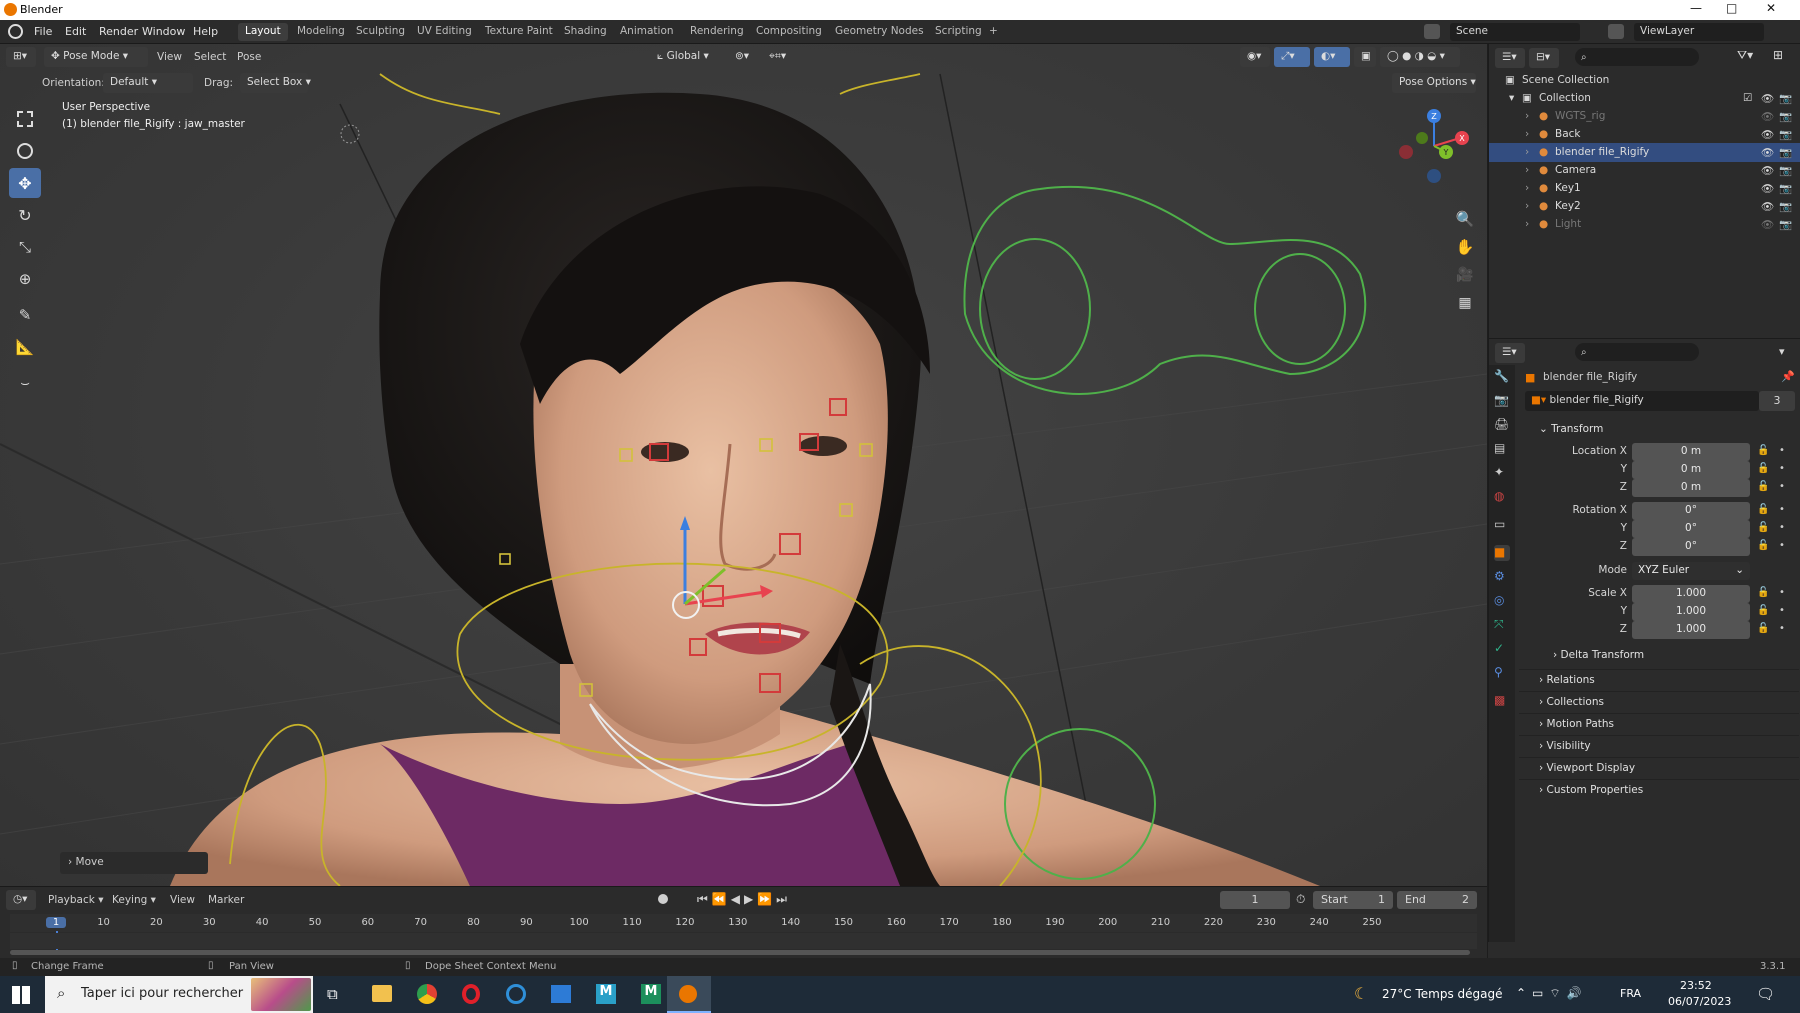 The width and height of the screenshot is (1800, 1013). I want to click on transform-tool: ⊕, so click(25, 279).